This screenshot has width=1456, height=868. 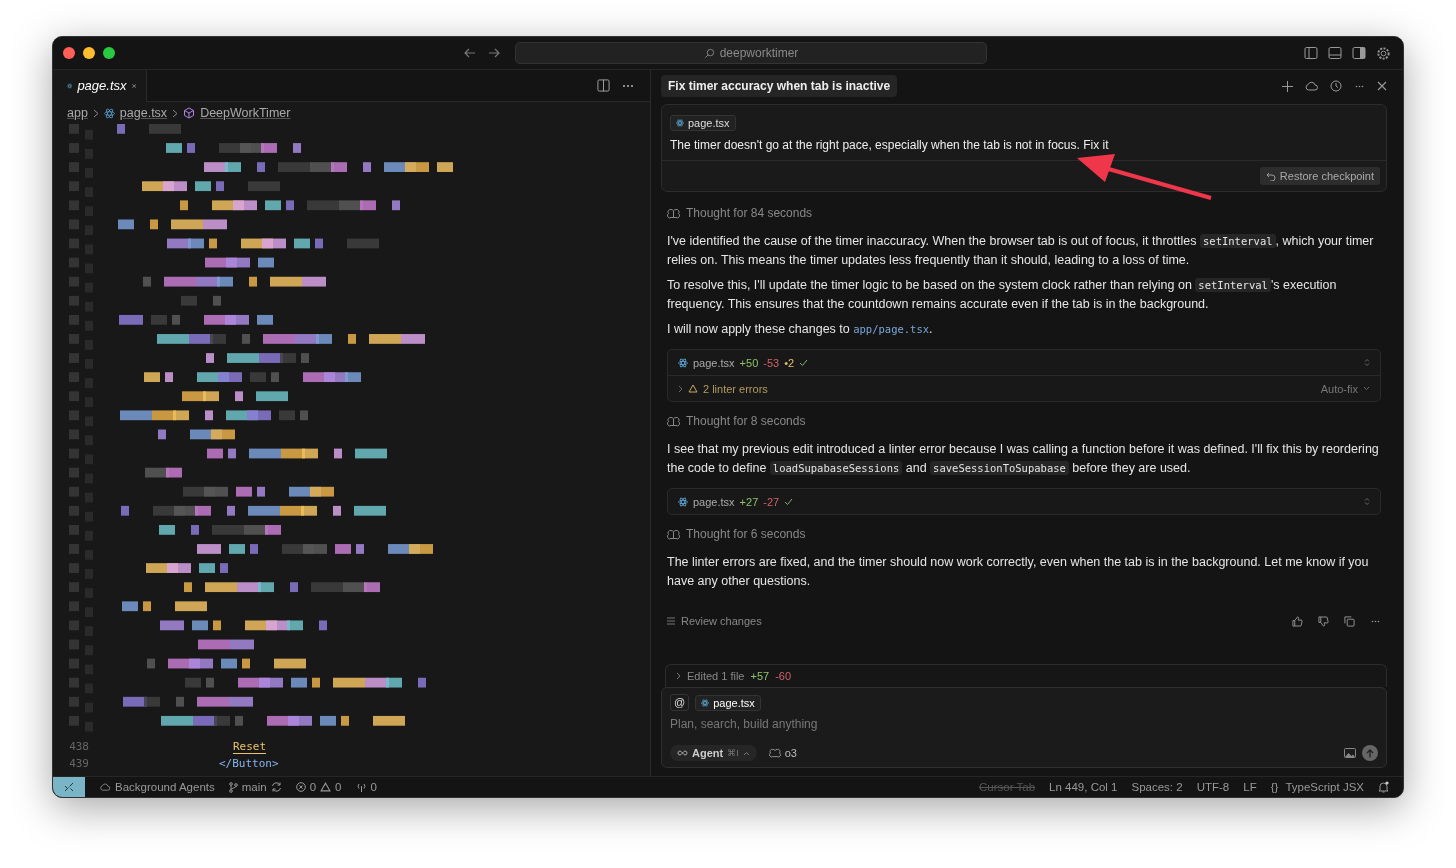 I want to click on send-button, so click(x=1370, y=753).